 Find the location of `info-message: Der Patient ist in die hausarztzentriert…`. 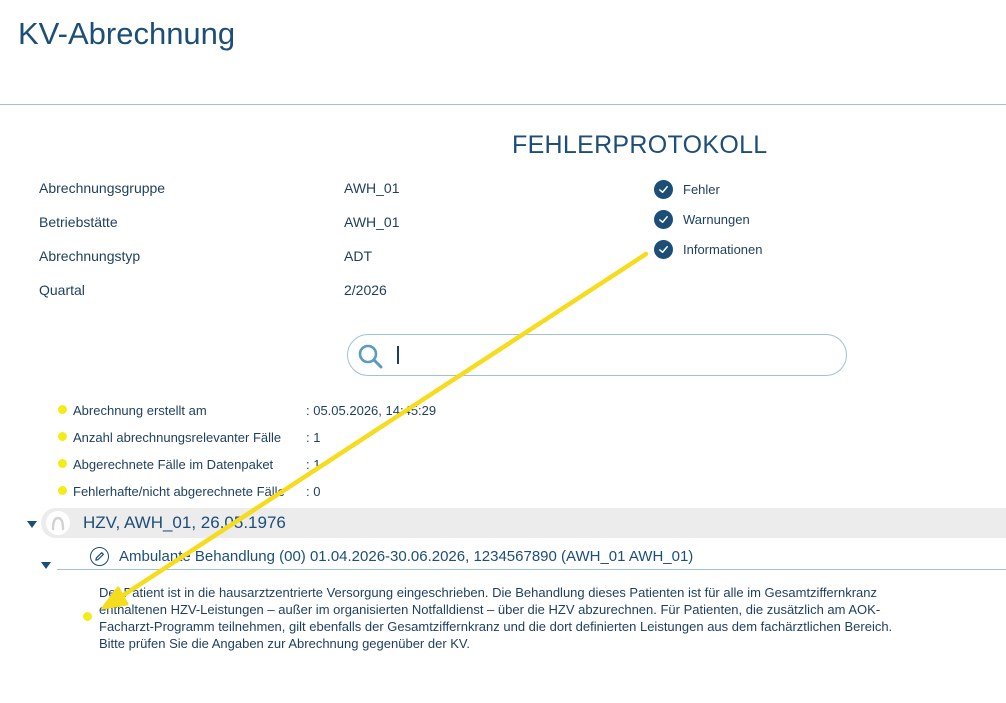

info-message: Der Patient ist in die hausarztzentriert… is located at coordinates (496, 618).